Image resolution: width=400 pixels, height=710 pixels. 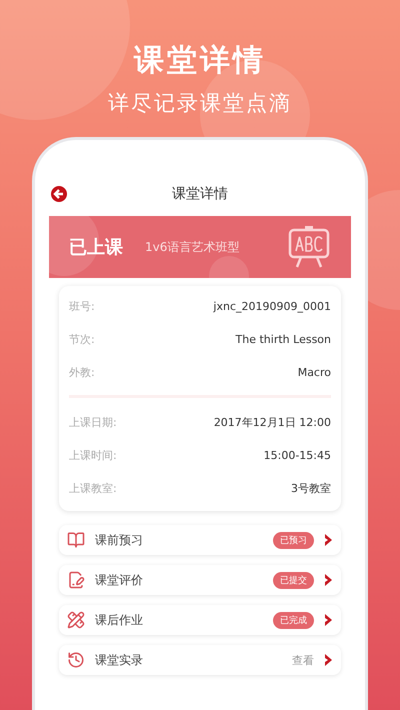 I want to click on info-value: 3号教室, so click(x=311, y=488).